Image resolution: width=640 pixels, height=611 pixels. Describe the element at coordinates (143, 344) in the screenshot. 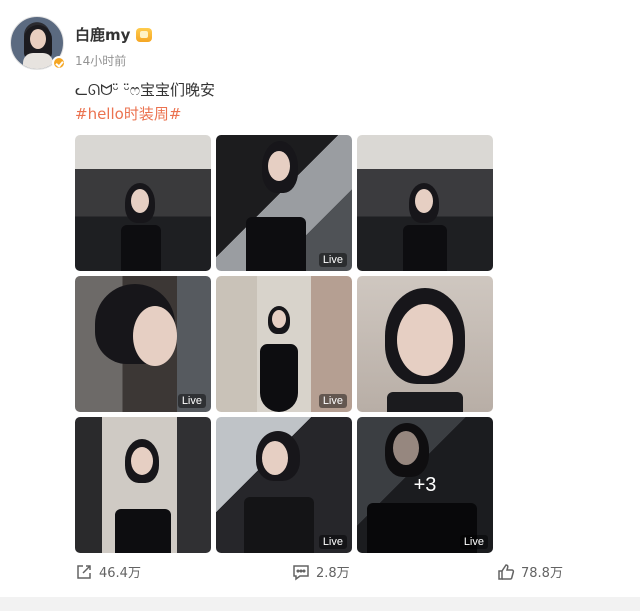

I see `photo-4: Live` at that location.